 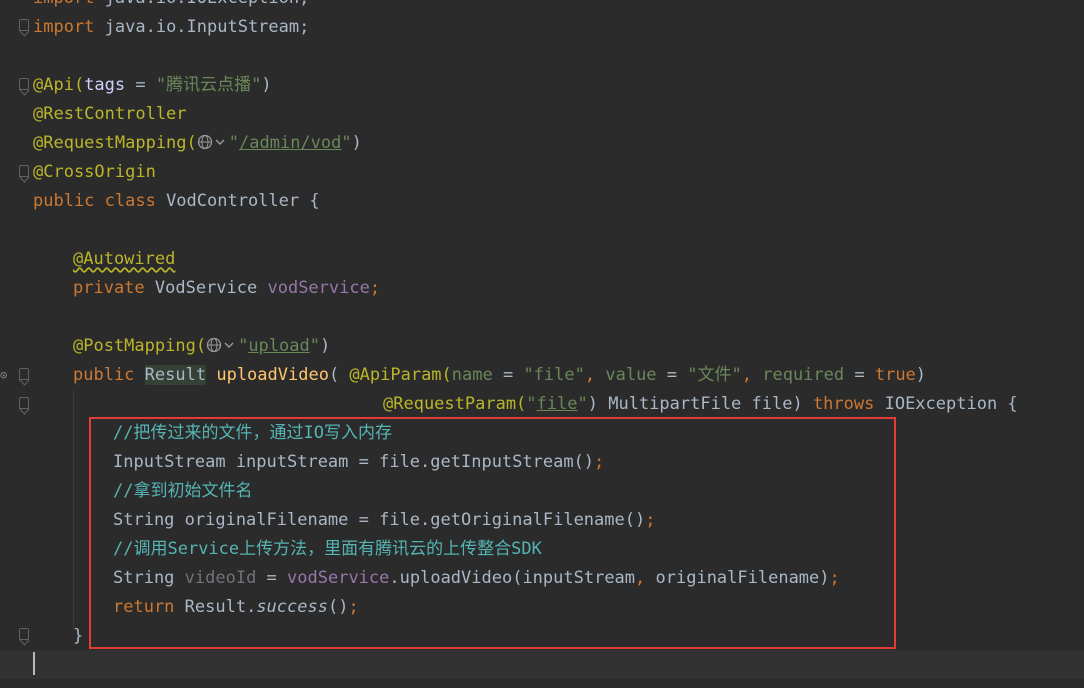 I want to click on keyword: public class, so click(x=94, y=201).